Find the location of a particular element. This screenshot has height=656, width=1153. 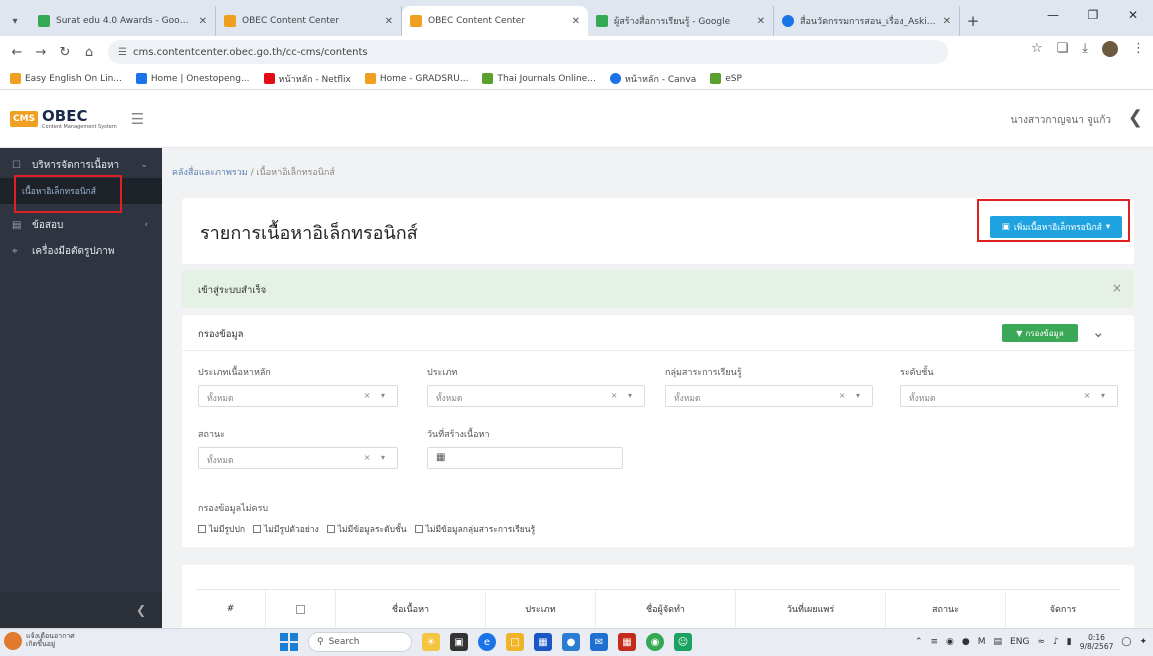

extensions-icon: ❏ is located at coordinates (1063, 49).